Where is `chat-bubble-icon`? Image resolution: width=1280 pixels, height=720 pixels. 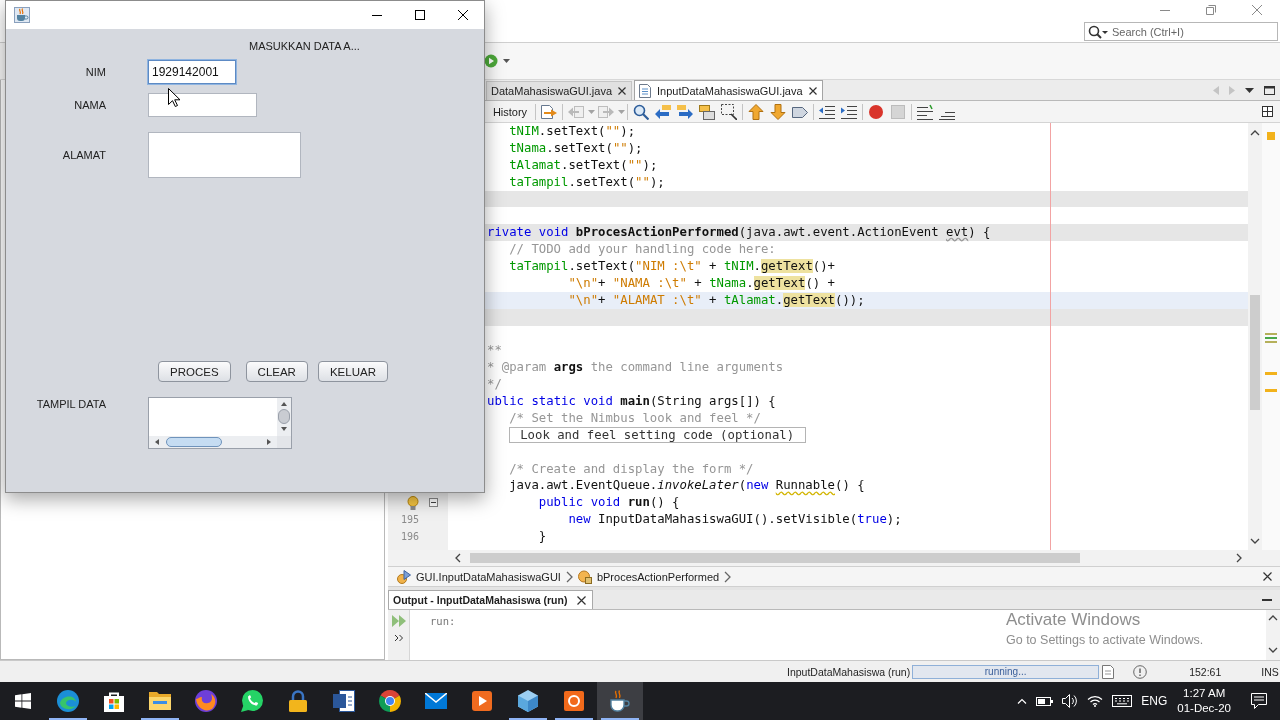
chat-bubble-icon is located at coordinates (252, 701).